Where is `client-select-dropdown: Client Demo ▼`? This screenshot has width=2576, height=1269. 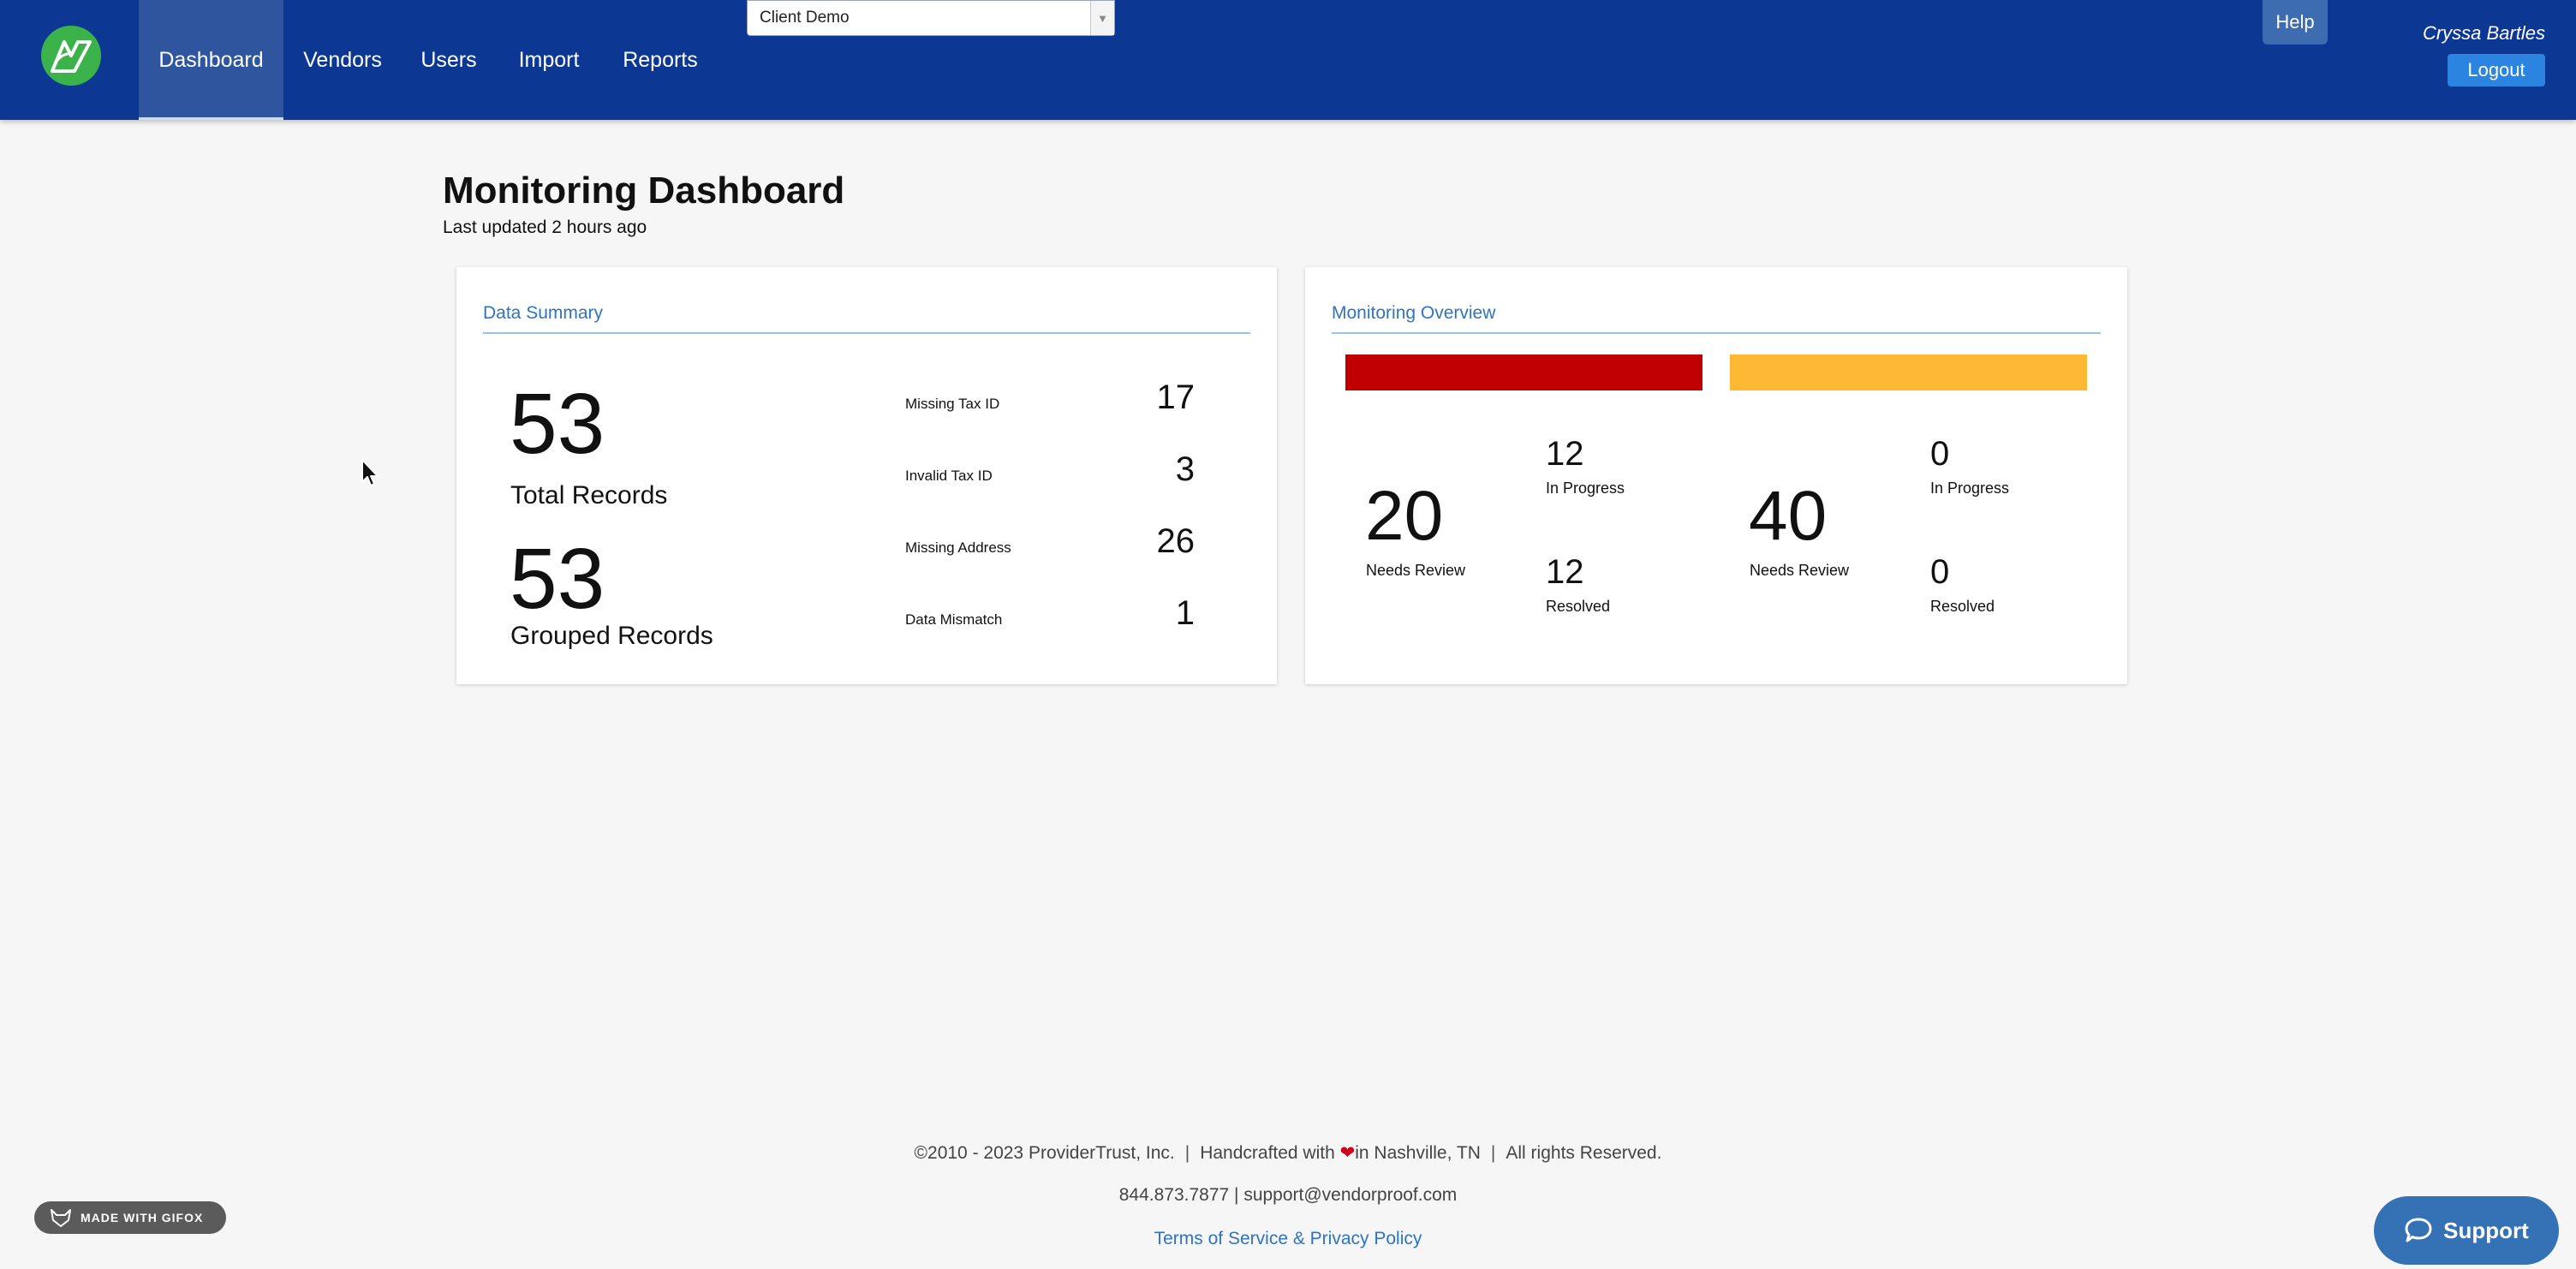
client-select-dropdown: Client Demo ▼ is located at coordinates (931, 18).